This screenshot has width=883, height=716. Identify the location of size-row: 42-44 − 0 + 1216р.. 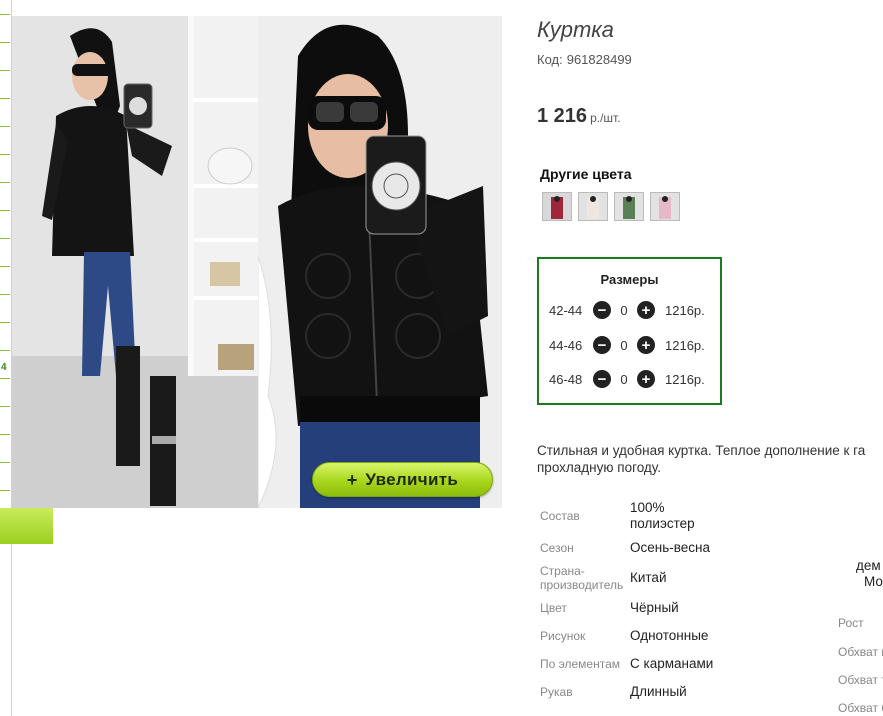
(627, 310).